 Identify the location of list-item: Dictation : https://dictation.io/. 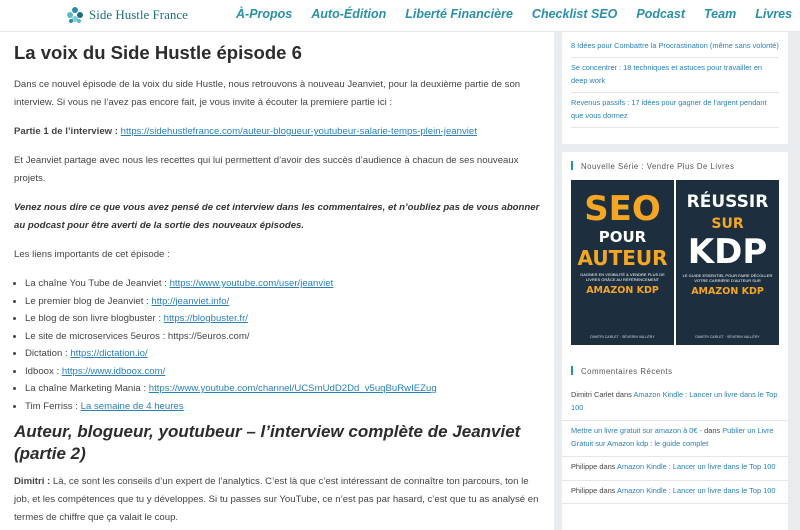
(282, 354).